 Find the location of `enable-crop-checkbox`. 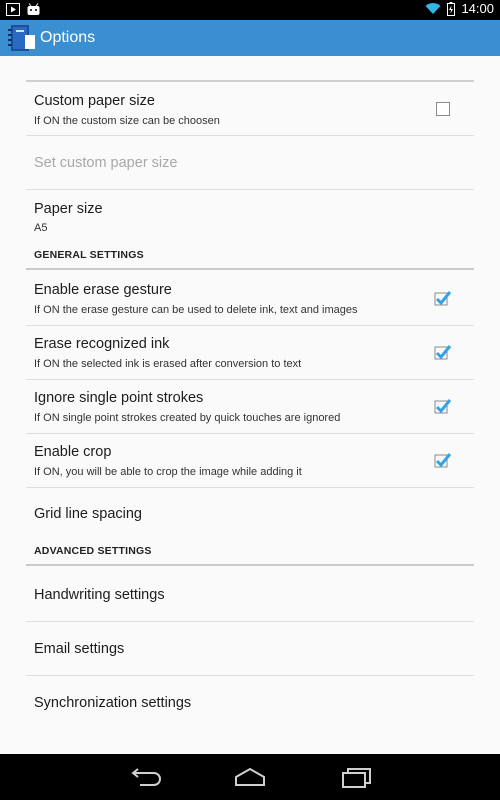

enable-crop-checkbox is located at coordinates (443, 460).